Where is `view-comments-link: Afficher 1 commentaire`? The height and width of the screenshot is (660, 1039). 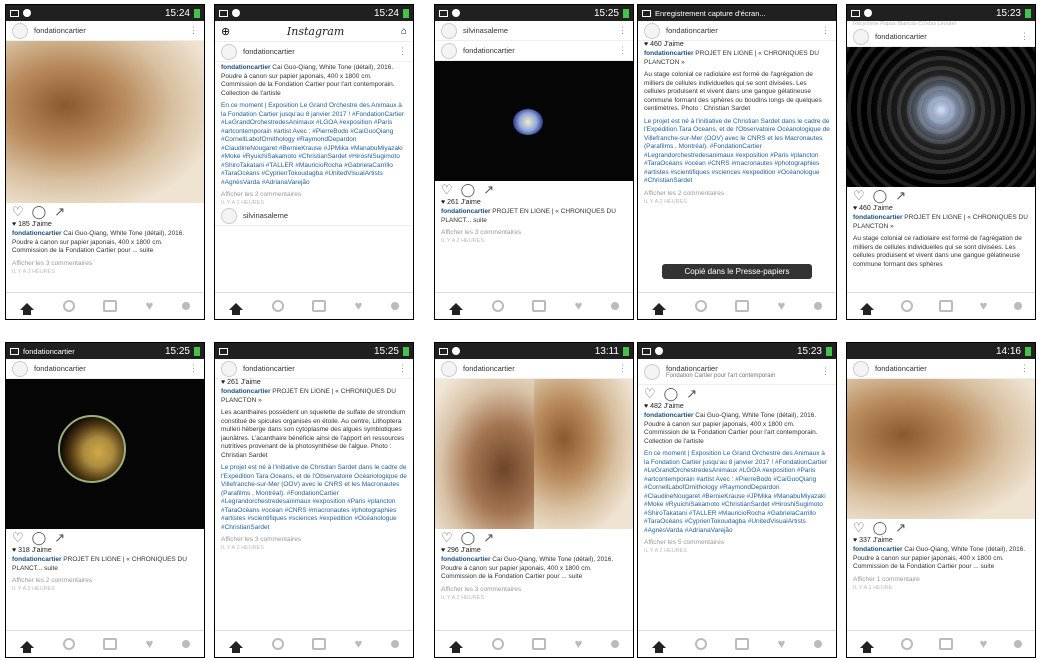
view-comments-link: Afficher 1 commentaire is located at coordinates (941, 579).